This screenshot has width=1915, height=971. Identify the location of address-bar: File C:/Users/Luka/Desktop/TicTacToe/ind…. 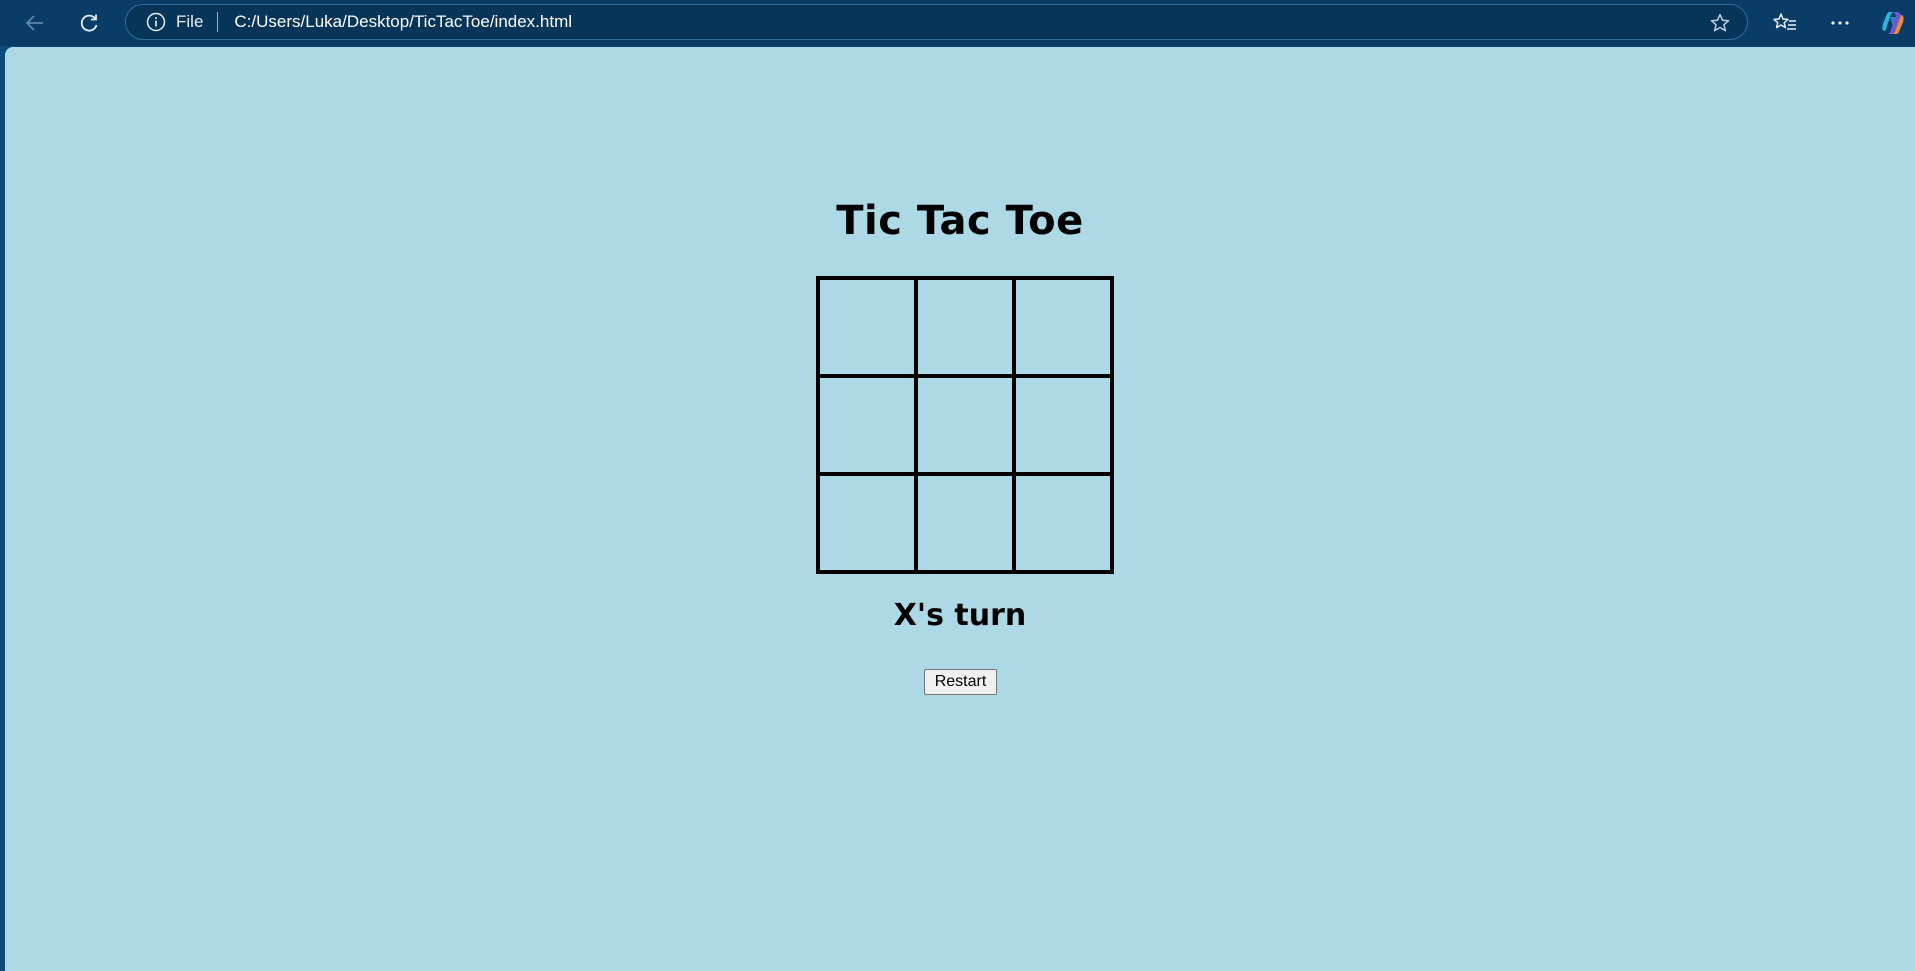
(936, 22).